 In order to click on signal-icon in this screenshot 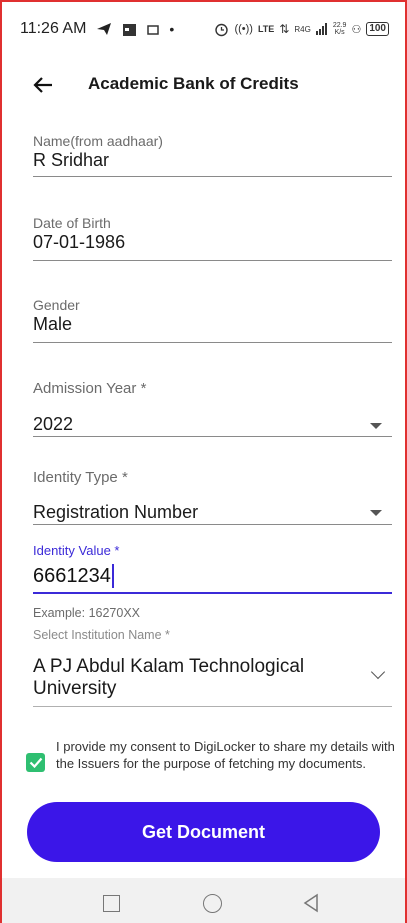, I will do `click(321, 29)`.